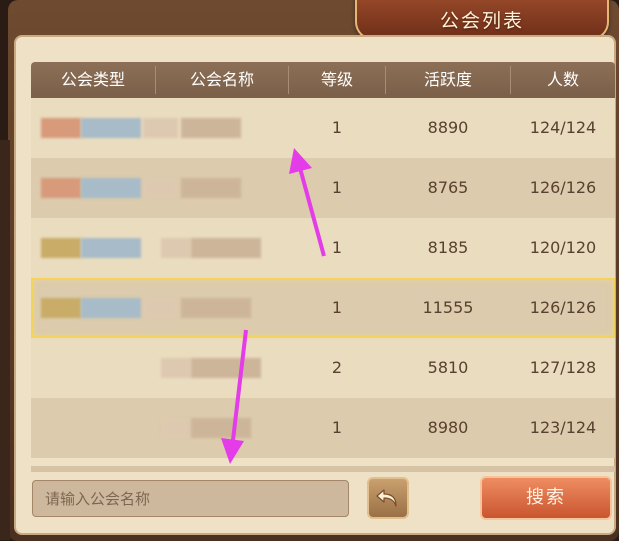  What do you see at coordinates (323, 469) in the screenshot?
I see `list-bottom-edge` at bounding box center [323, 469].